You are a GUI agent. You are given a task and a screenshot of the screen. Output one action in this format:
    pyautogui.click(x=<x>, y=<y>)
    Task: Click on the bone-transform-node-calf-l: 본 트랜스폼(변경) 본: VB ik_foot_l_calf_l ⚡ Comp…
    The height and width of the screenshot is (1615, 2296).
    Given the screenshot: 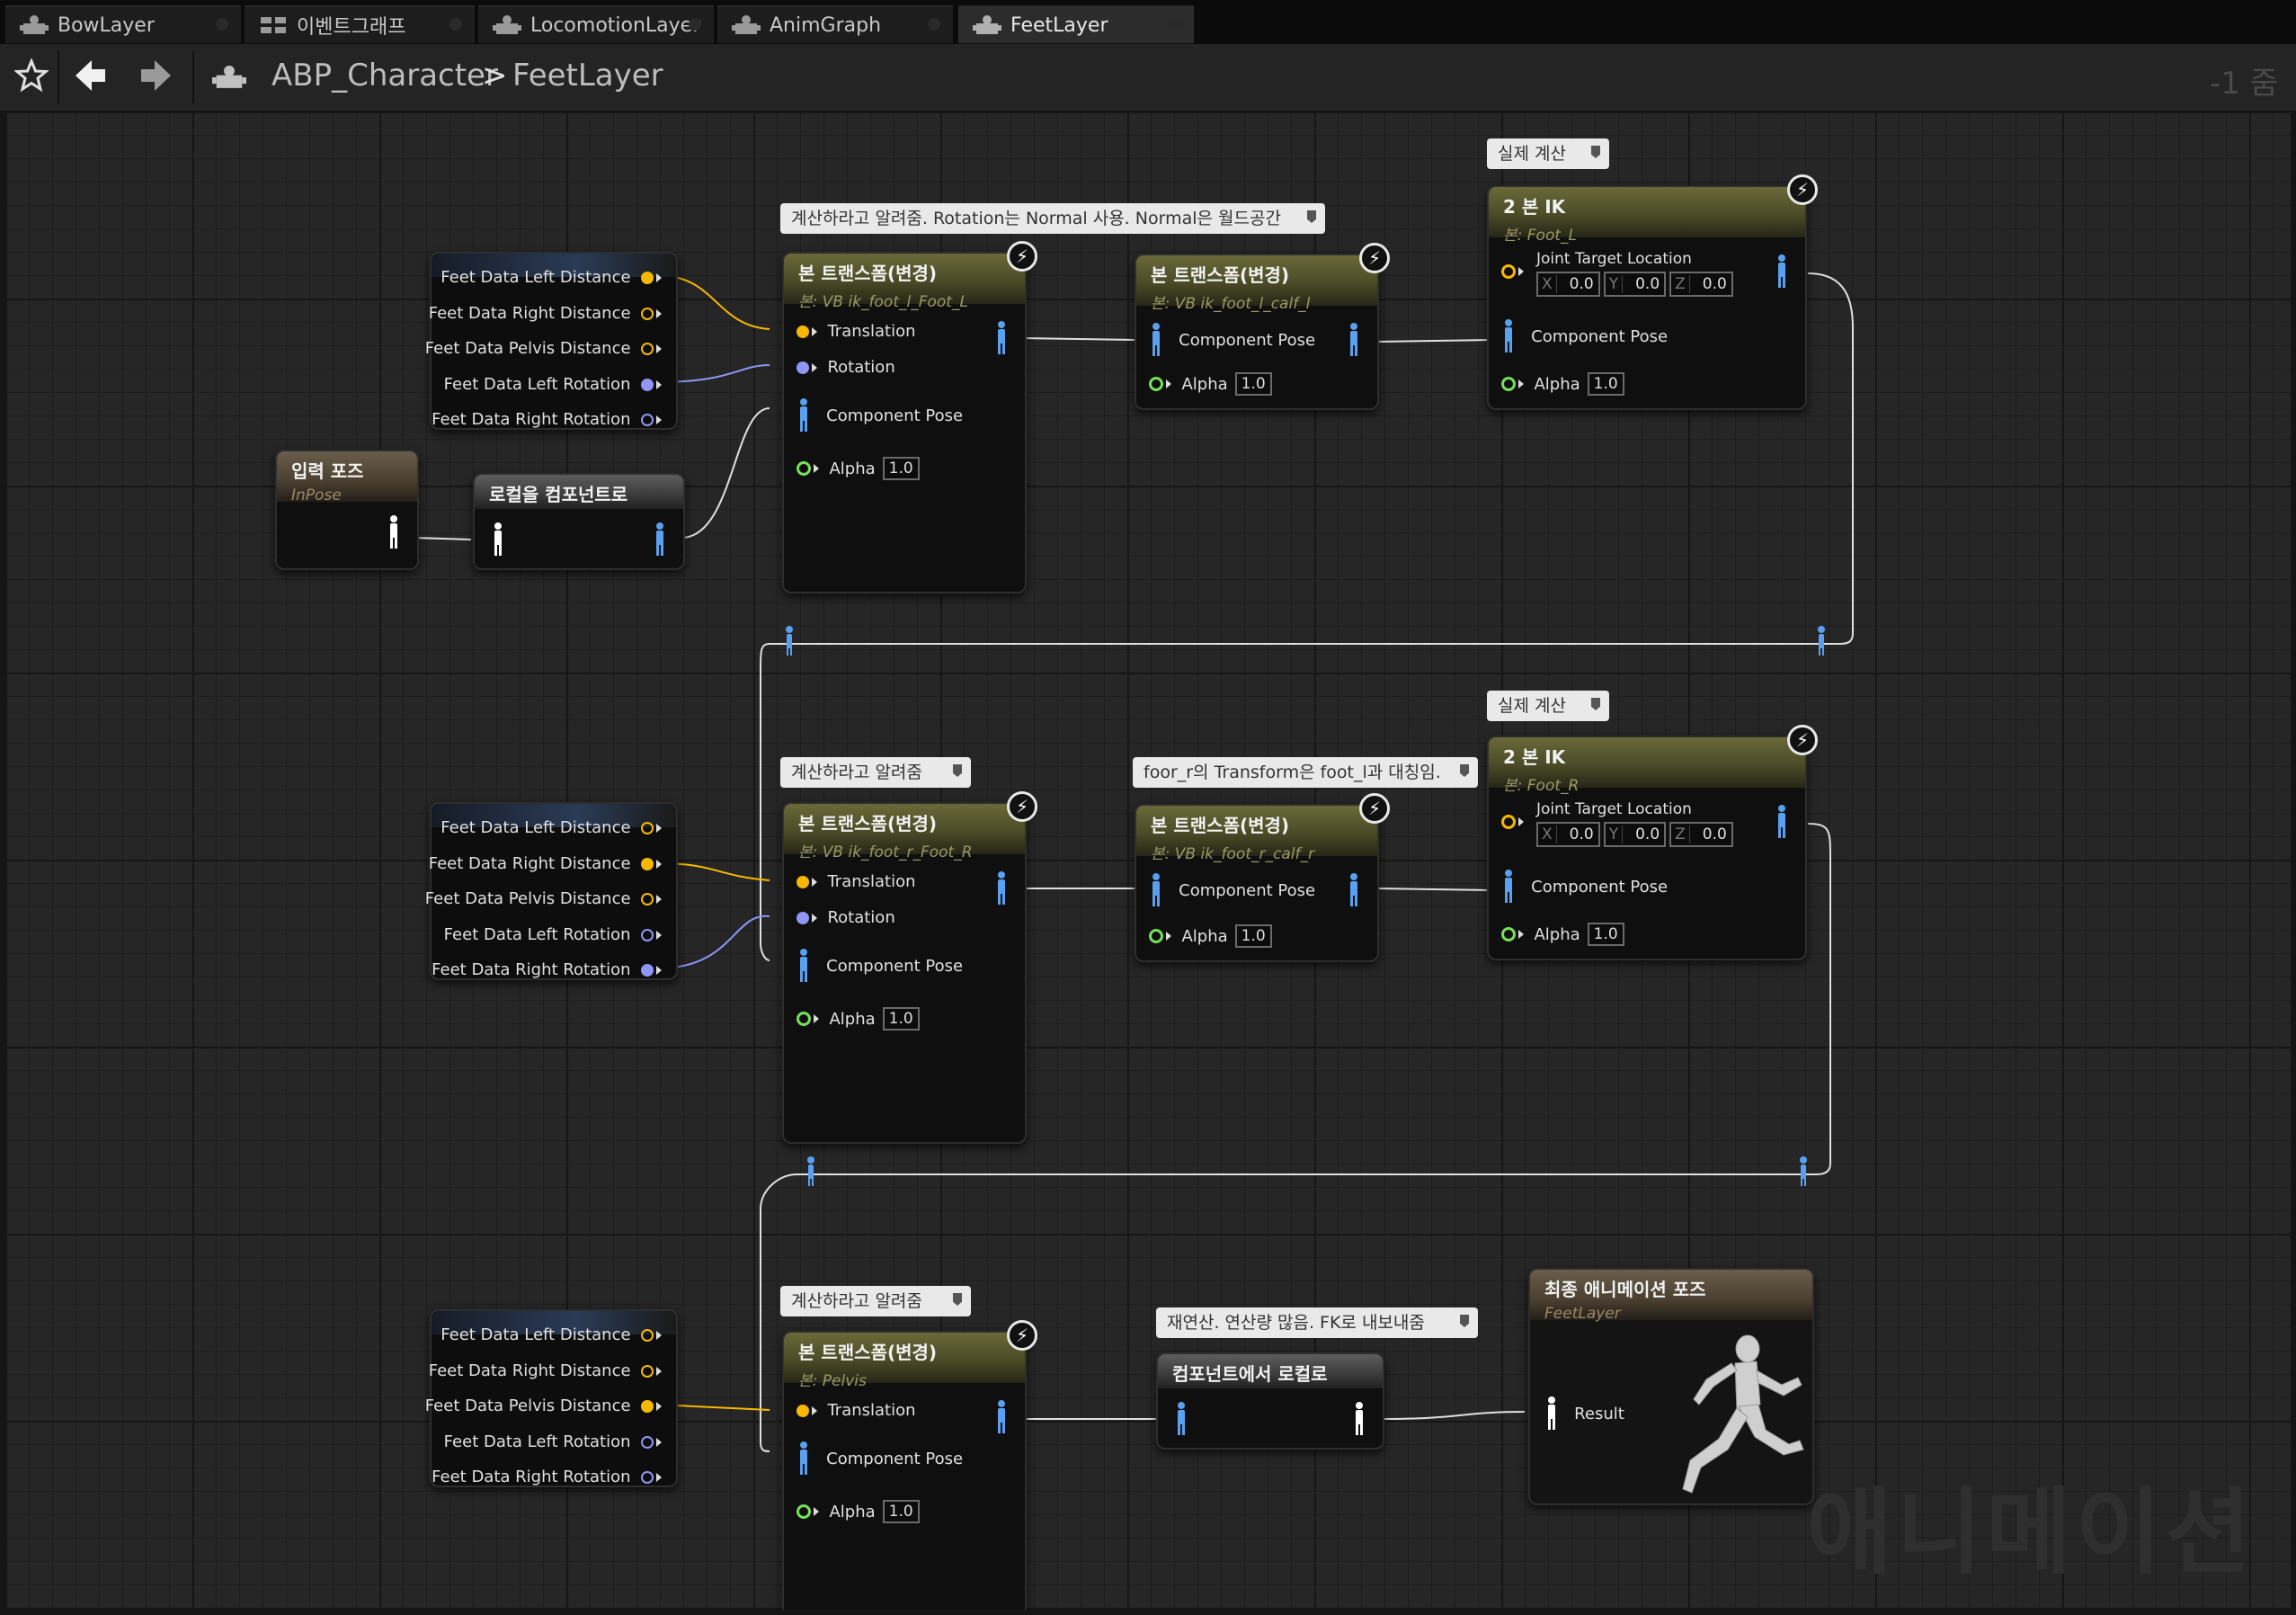 What is the action you would take?
    pyautogui.click(x=1262, y=326)
    